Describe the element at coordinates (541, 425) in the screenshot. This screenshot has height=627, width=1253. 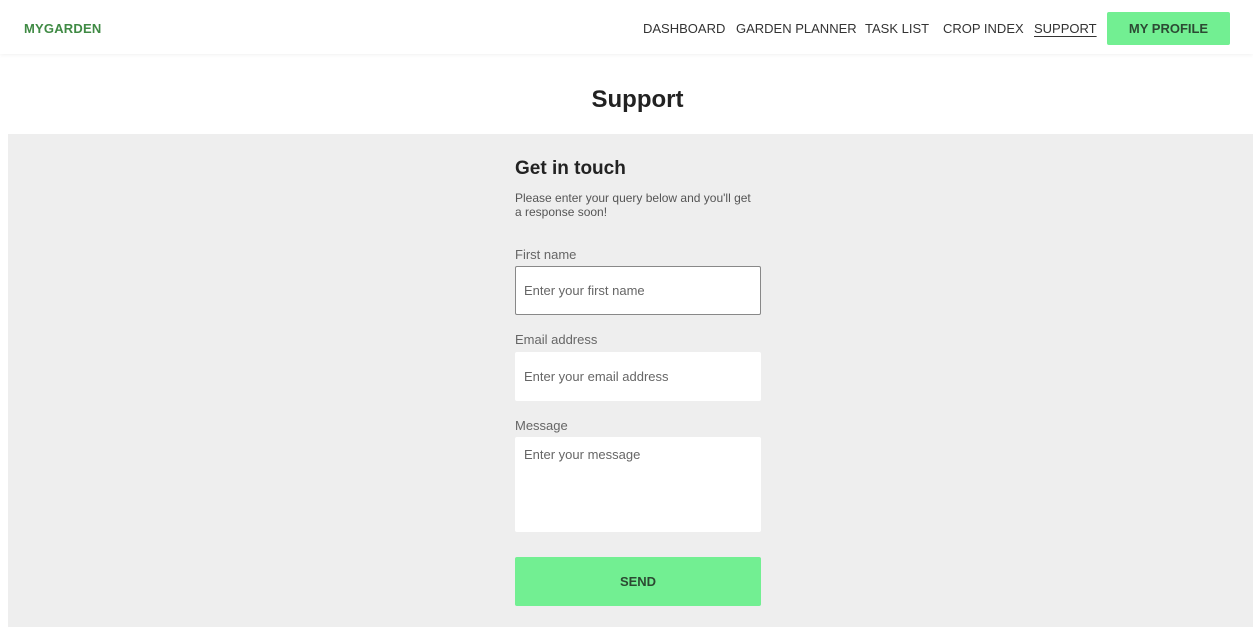
I see `message-label: Message` at that location.